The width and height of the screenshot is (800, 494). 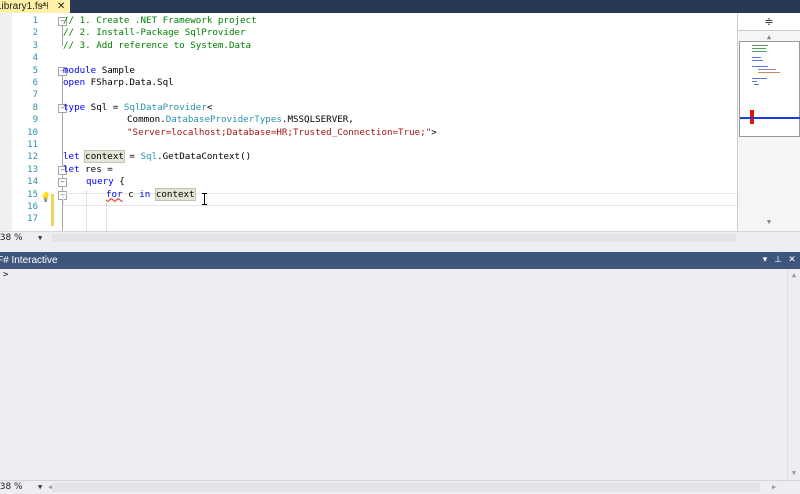 What do you see at coordinates (154, 33) in the screenshot?
I see `code-line: // 2. Install-Package SqlProvider` at bounding box center [154, 33].